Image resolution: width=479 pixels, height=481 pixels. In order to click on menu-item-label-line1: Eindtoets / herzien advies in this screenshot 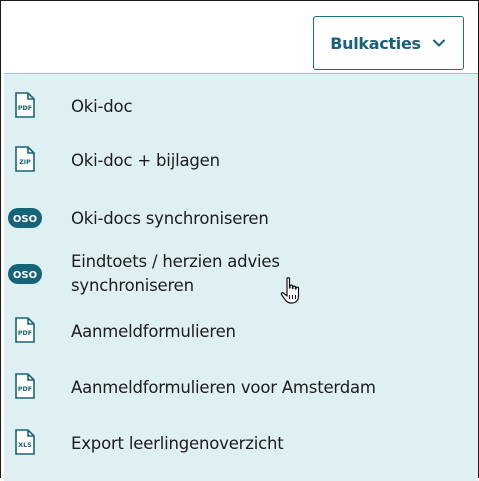, I will do `click(175, 261)`.